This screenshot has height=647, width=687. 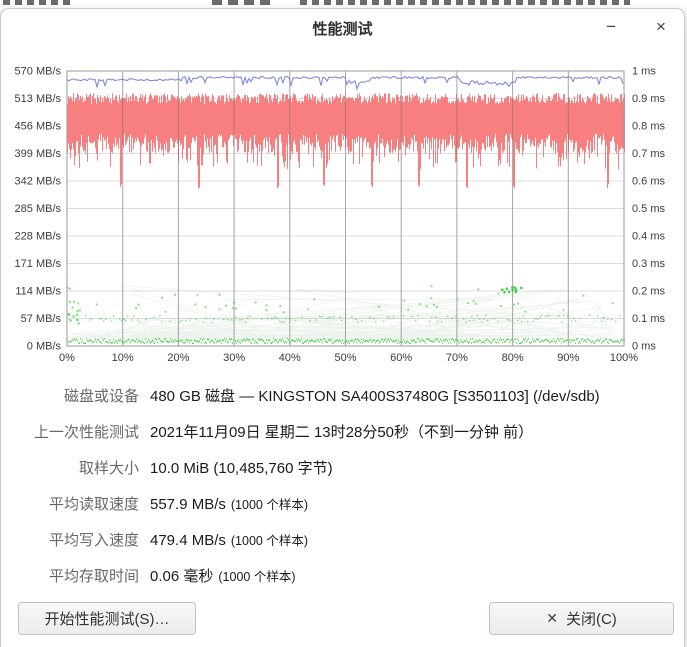 What do you see at coordinates (401, 358) in the screenshot?
I see `svg-text: 60%` at bounding box center [401, 358].